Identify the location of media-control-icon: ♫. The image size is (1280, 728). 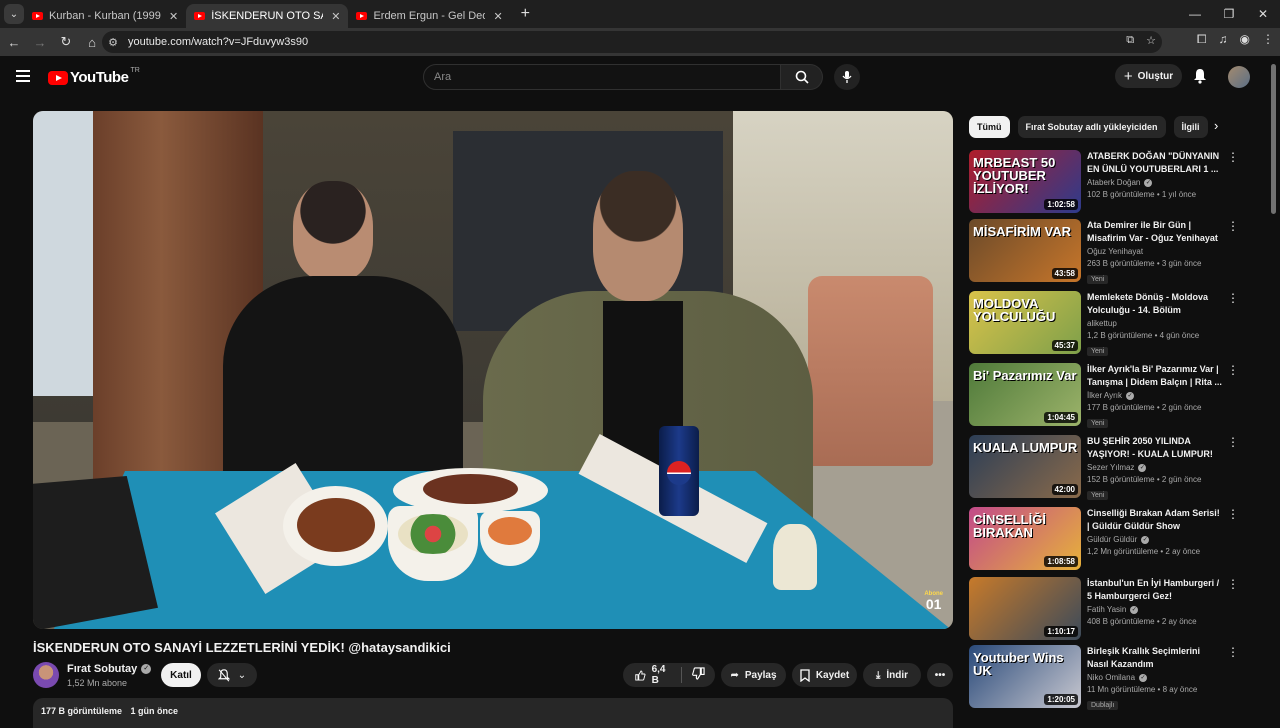
(1223, 39).